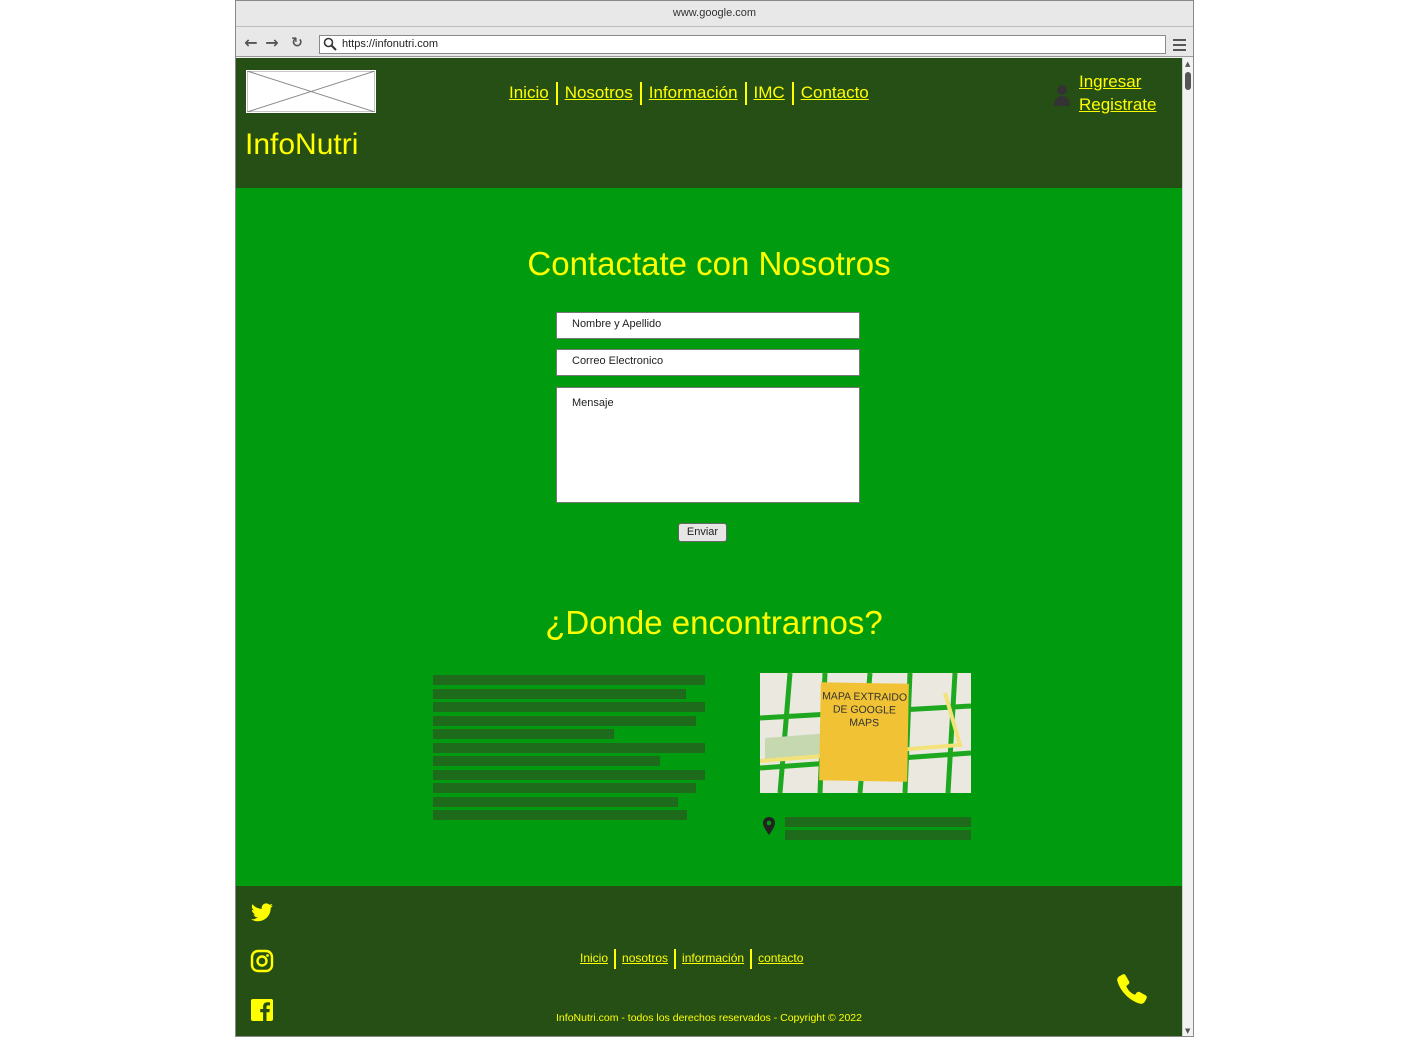 The height and width of the screenshot is (1044, 1418). I want to click on scrollbar-thumb, so click(1188, 81).